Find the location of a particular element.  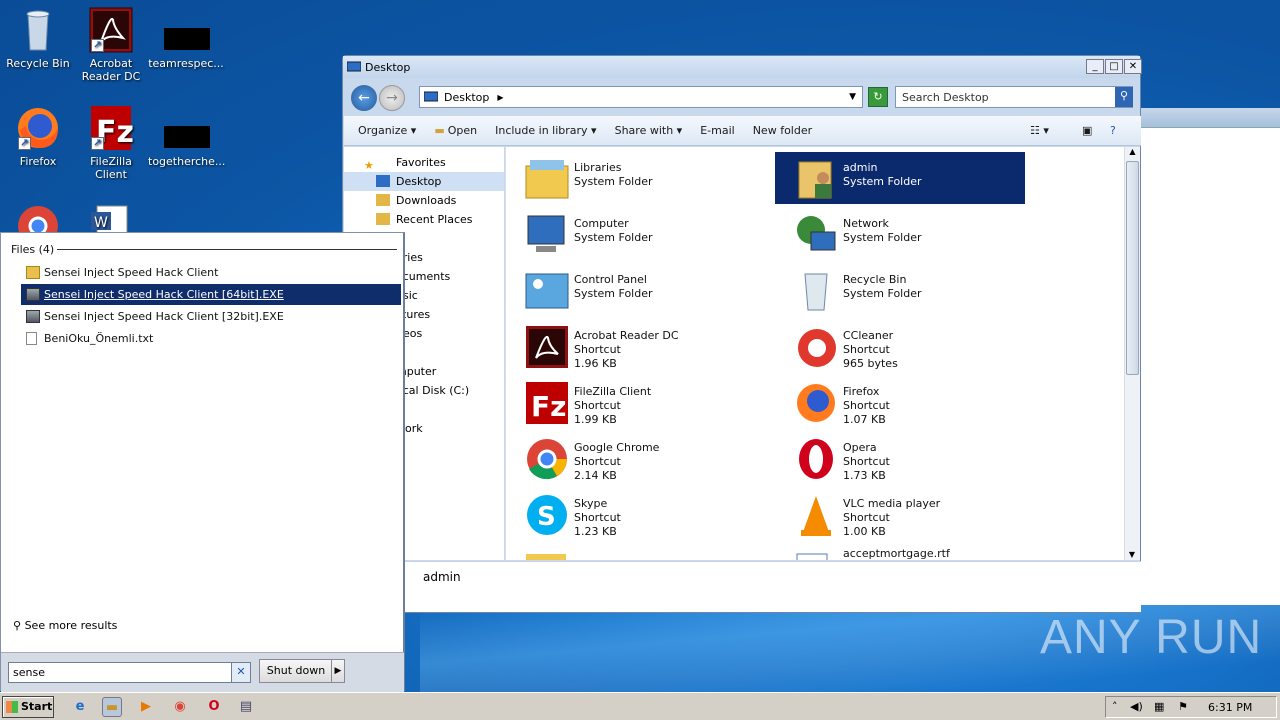

list-item: CCleaner Shortcut 965 bytes is located at coordinates (900, 346).